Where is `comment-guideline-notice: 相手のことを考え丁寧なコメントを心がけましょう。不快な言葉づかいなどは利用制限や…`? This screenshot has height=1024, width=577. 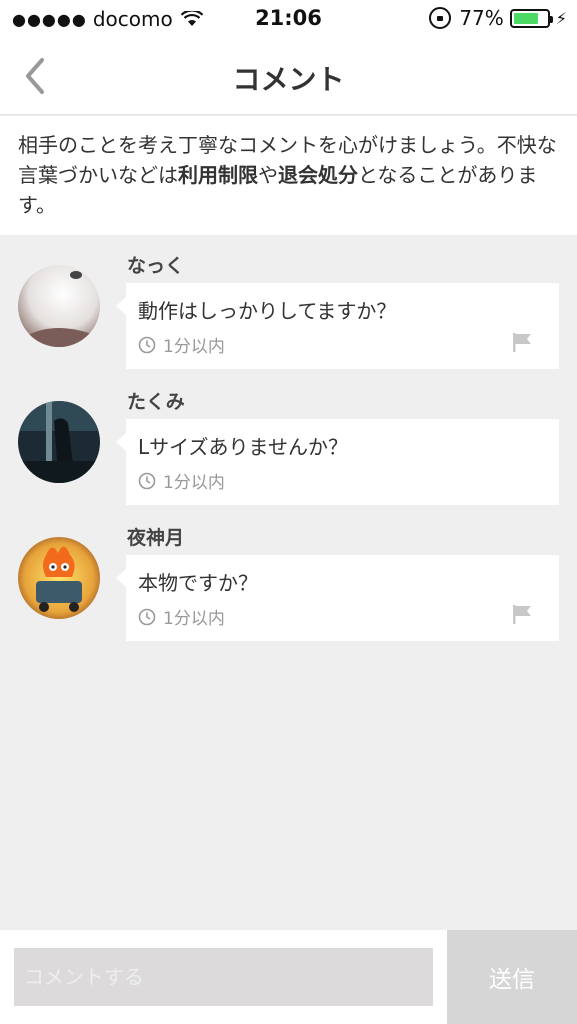
comment-guideline-notice: 相手のことを考え丁寧なコメントを心がけましょう。不快な言葉づかいなどは利用制限や… is located at coordinates (288, 175).